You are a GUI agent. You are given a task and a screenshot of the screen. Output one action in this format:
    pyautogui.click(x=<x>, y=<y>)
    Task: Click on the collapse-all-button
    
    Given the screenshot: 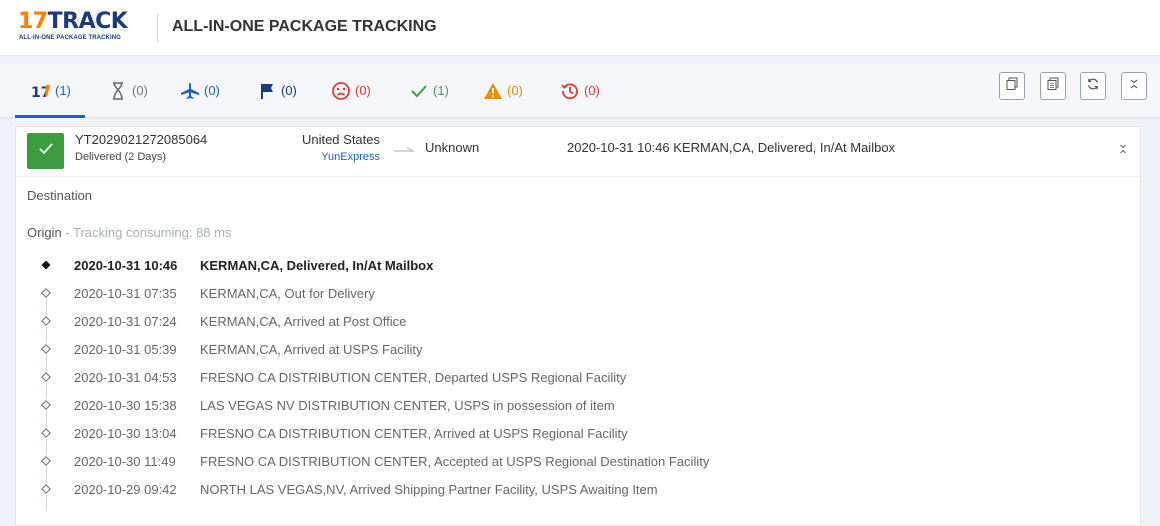 What is the action you would take?
    pyautogui.click(x=1134, y=86)
    